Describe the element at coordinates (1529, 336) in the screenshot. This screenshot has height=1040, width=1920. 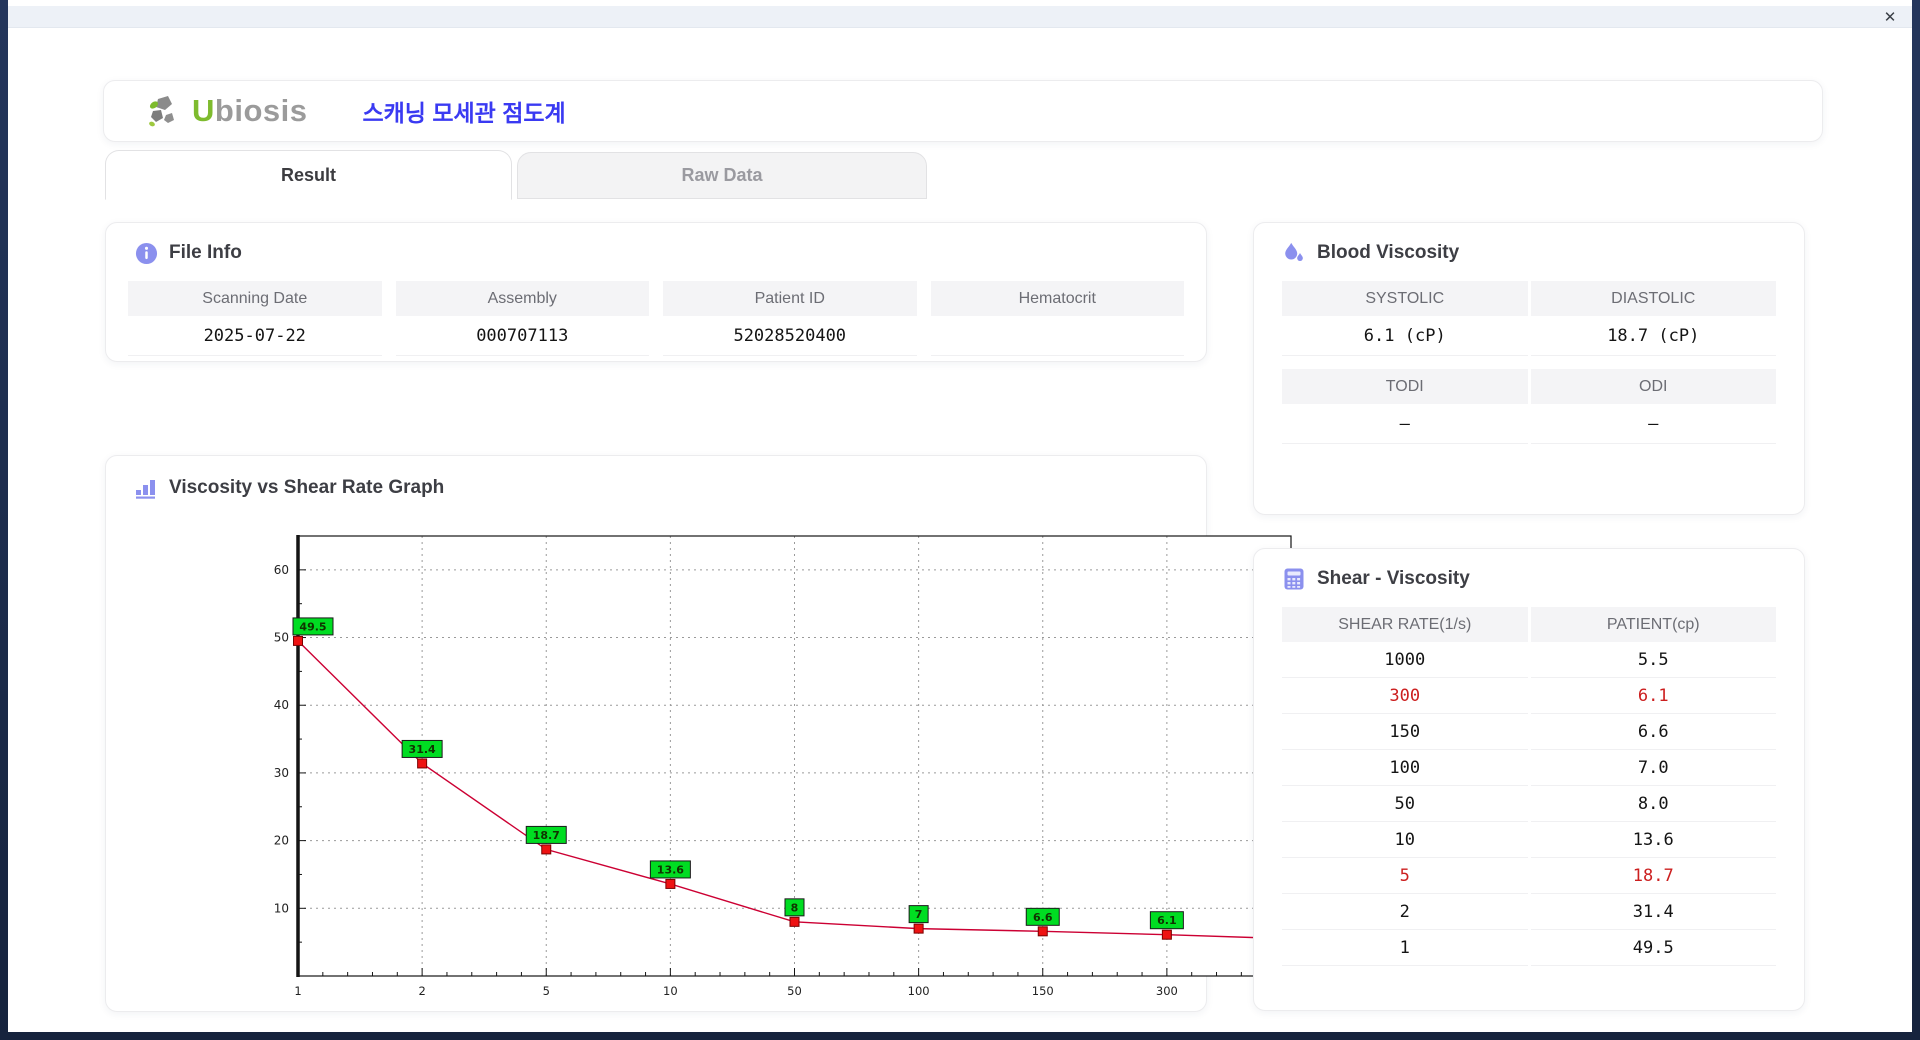
I see `bv-value-row: 6.1 (cP) 18.7 (cP)` at that location.